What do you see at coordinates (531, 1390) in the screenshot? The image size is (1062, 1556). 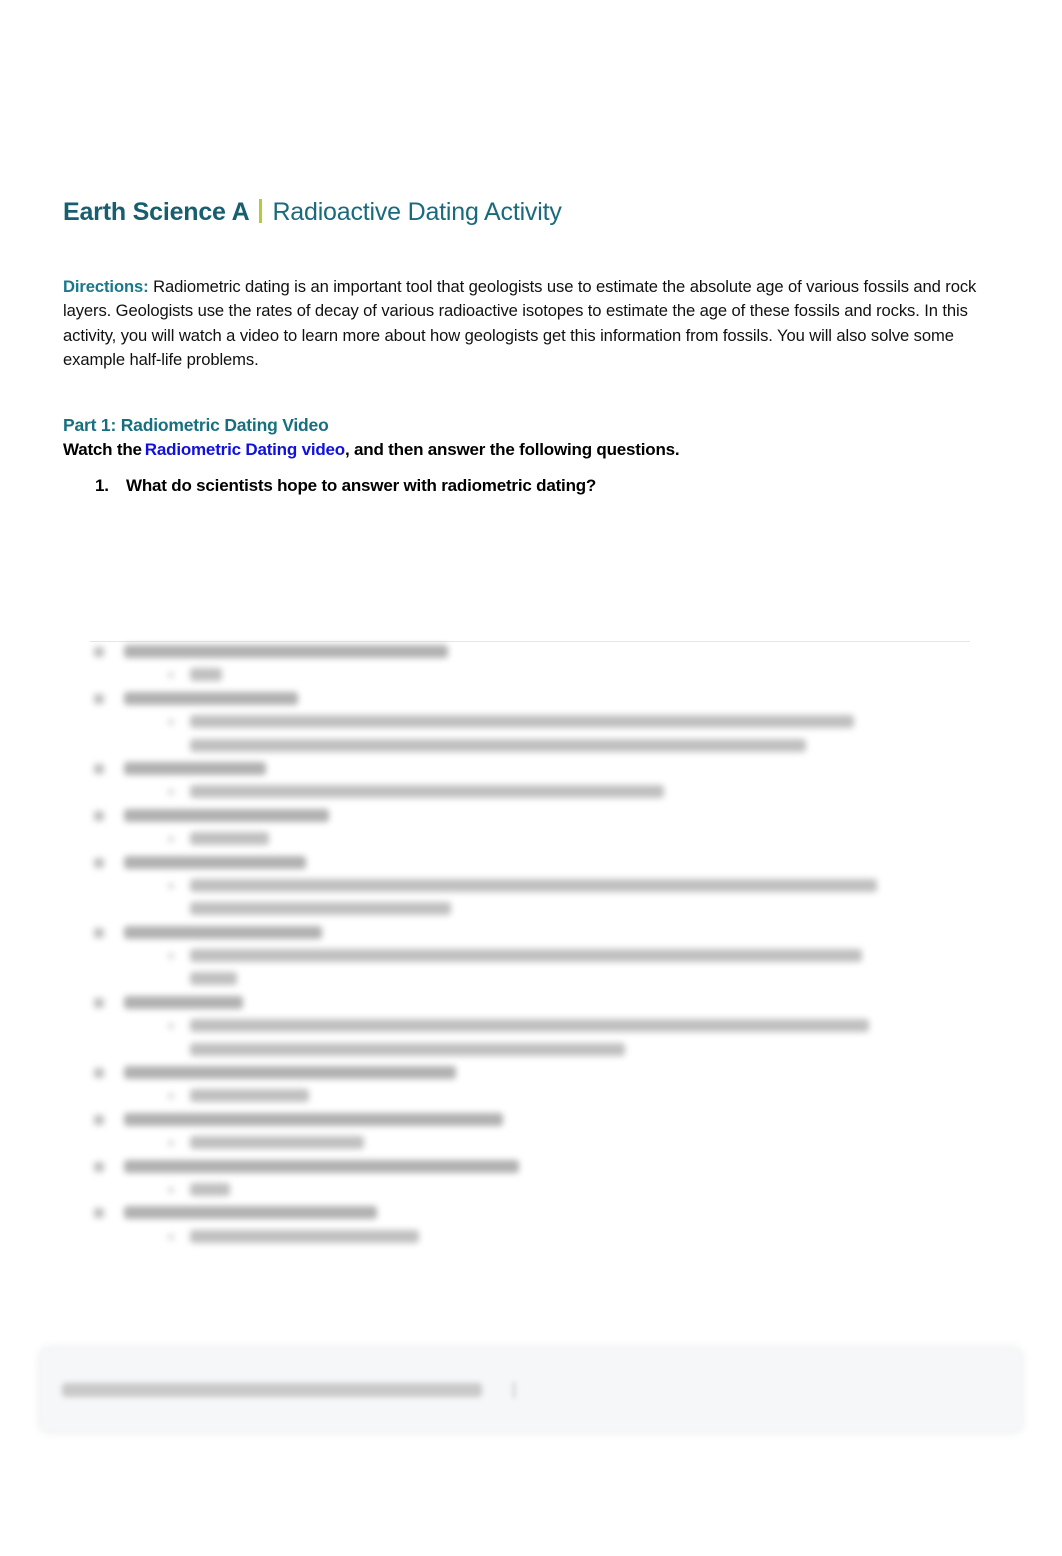 I see `footer-bar` at bounding box center [531, 1390].